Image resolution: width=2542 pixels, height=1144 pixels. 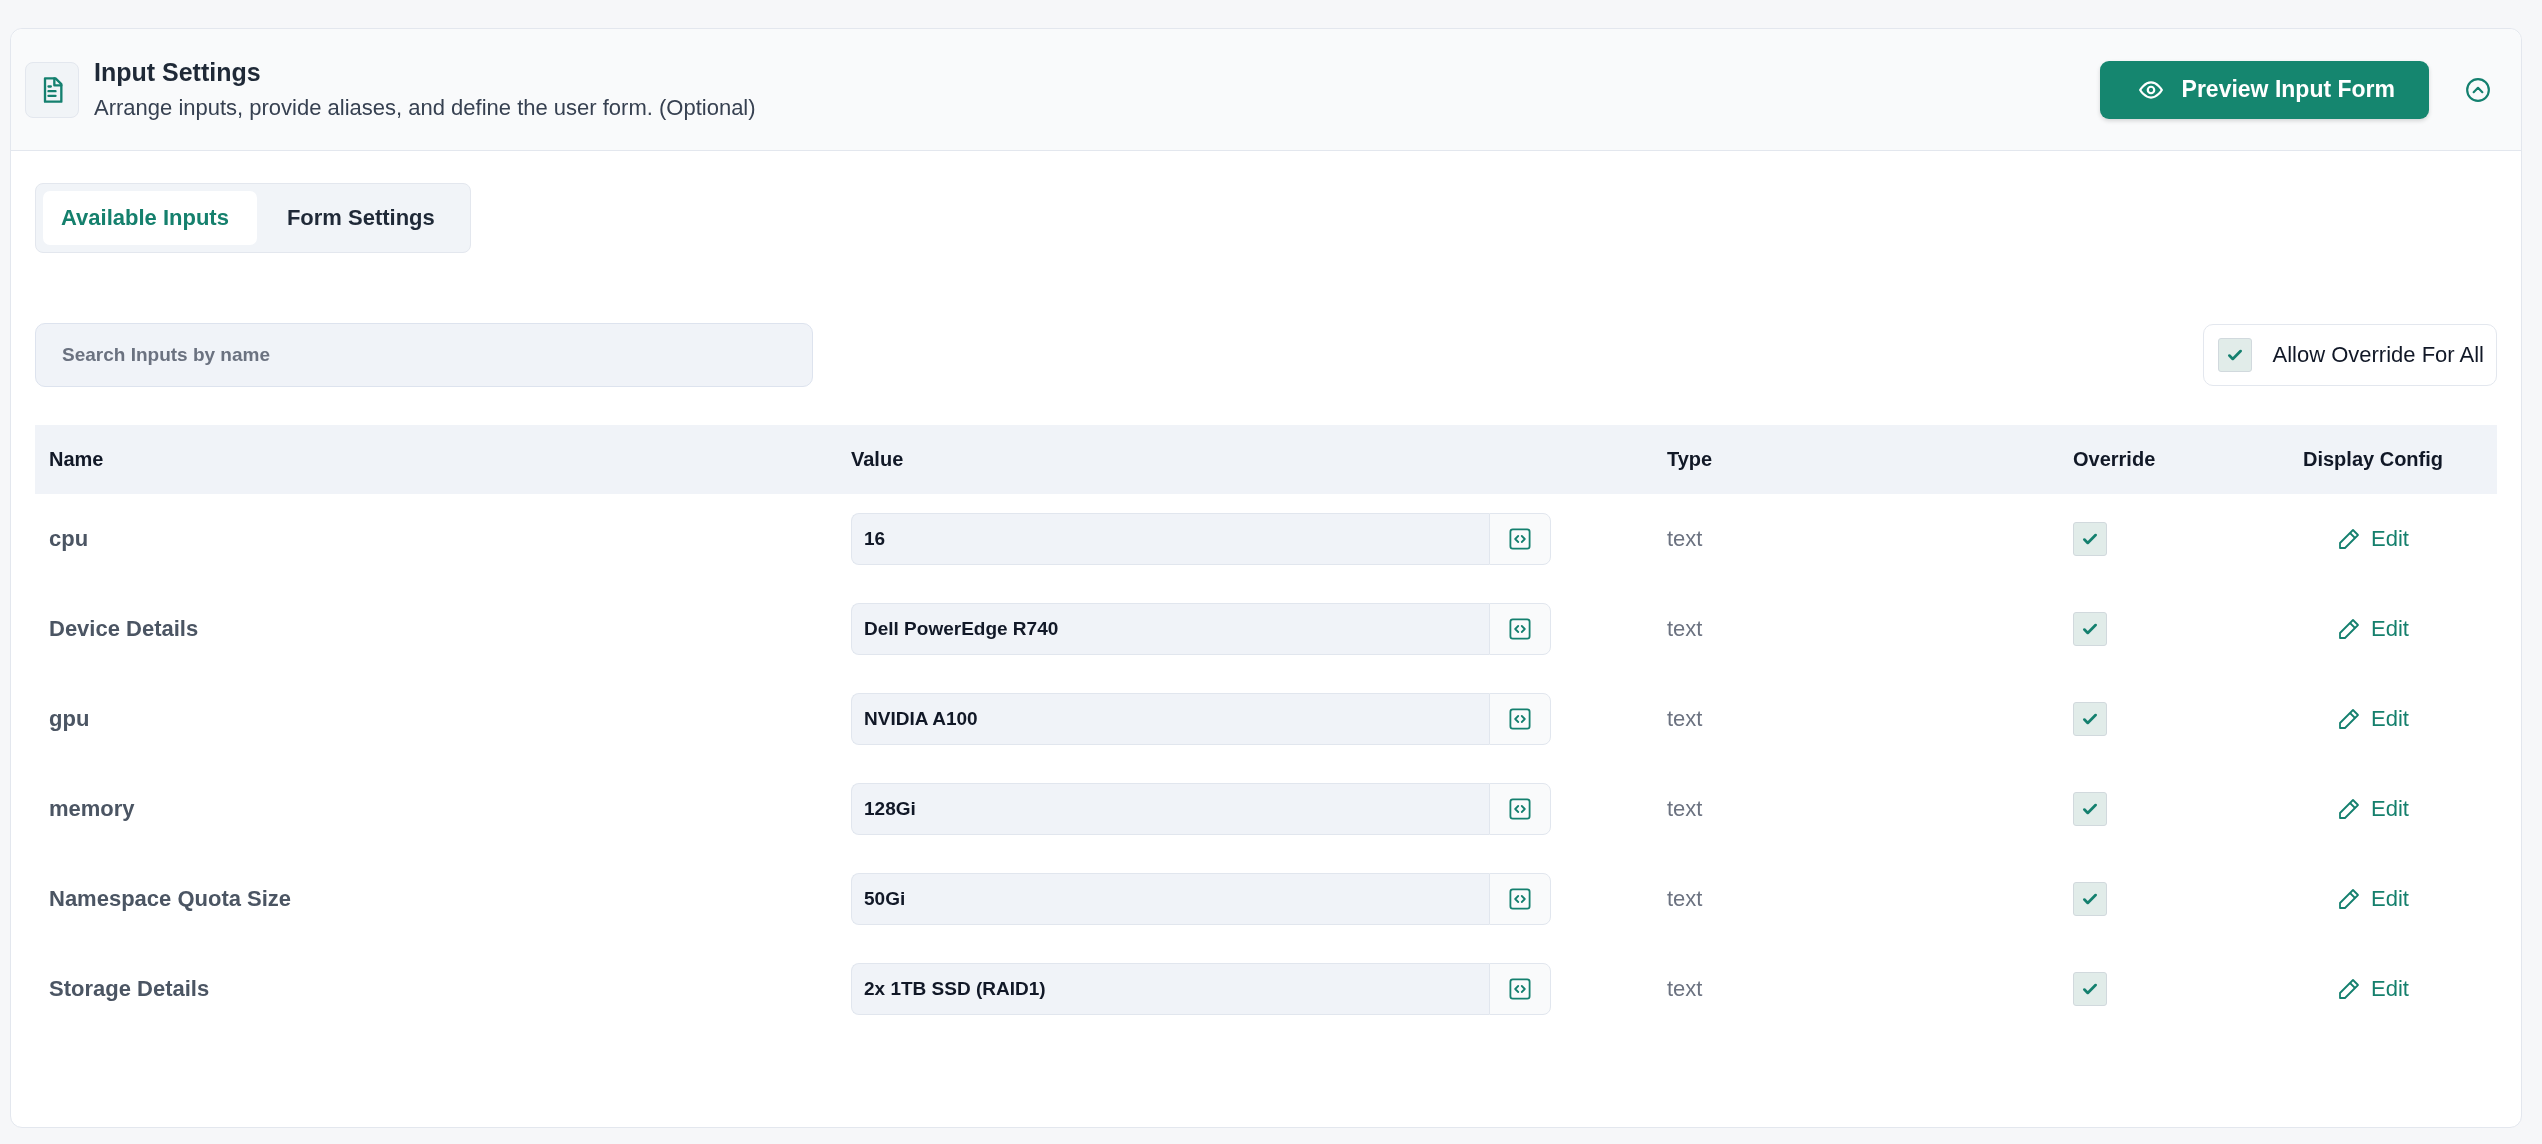 I want to click on allow-override-option: Allow Override For All, so click(x=2350, y=355).